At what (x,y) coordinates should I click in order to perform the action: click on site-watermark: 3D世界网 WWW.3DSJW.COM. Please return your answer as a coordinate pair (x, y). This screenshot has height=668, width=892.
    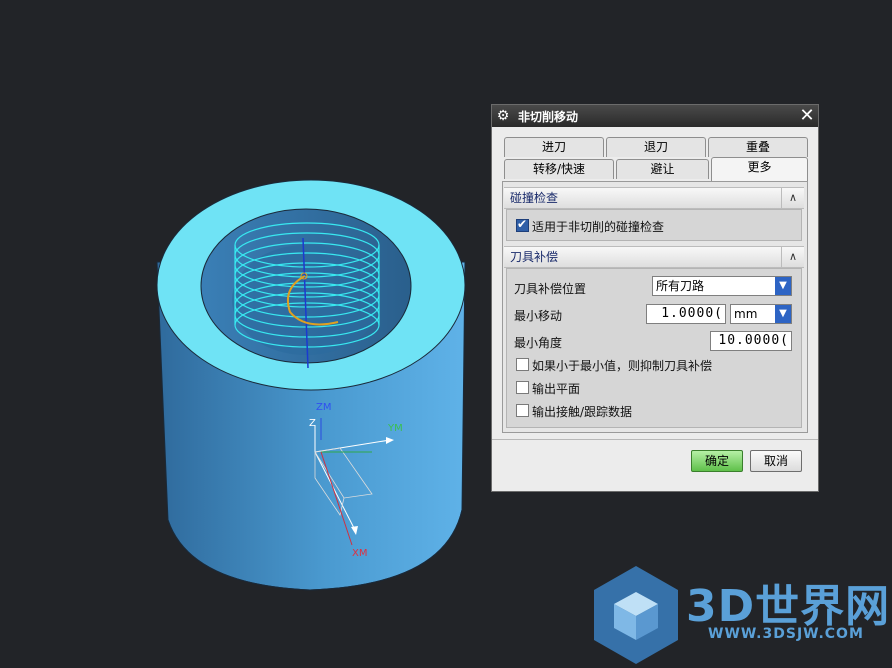
    Looking at the image, I should click on (740, 615).